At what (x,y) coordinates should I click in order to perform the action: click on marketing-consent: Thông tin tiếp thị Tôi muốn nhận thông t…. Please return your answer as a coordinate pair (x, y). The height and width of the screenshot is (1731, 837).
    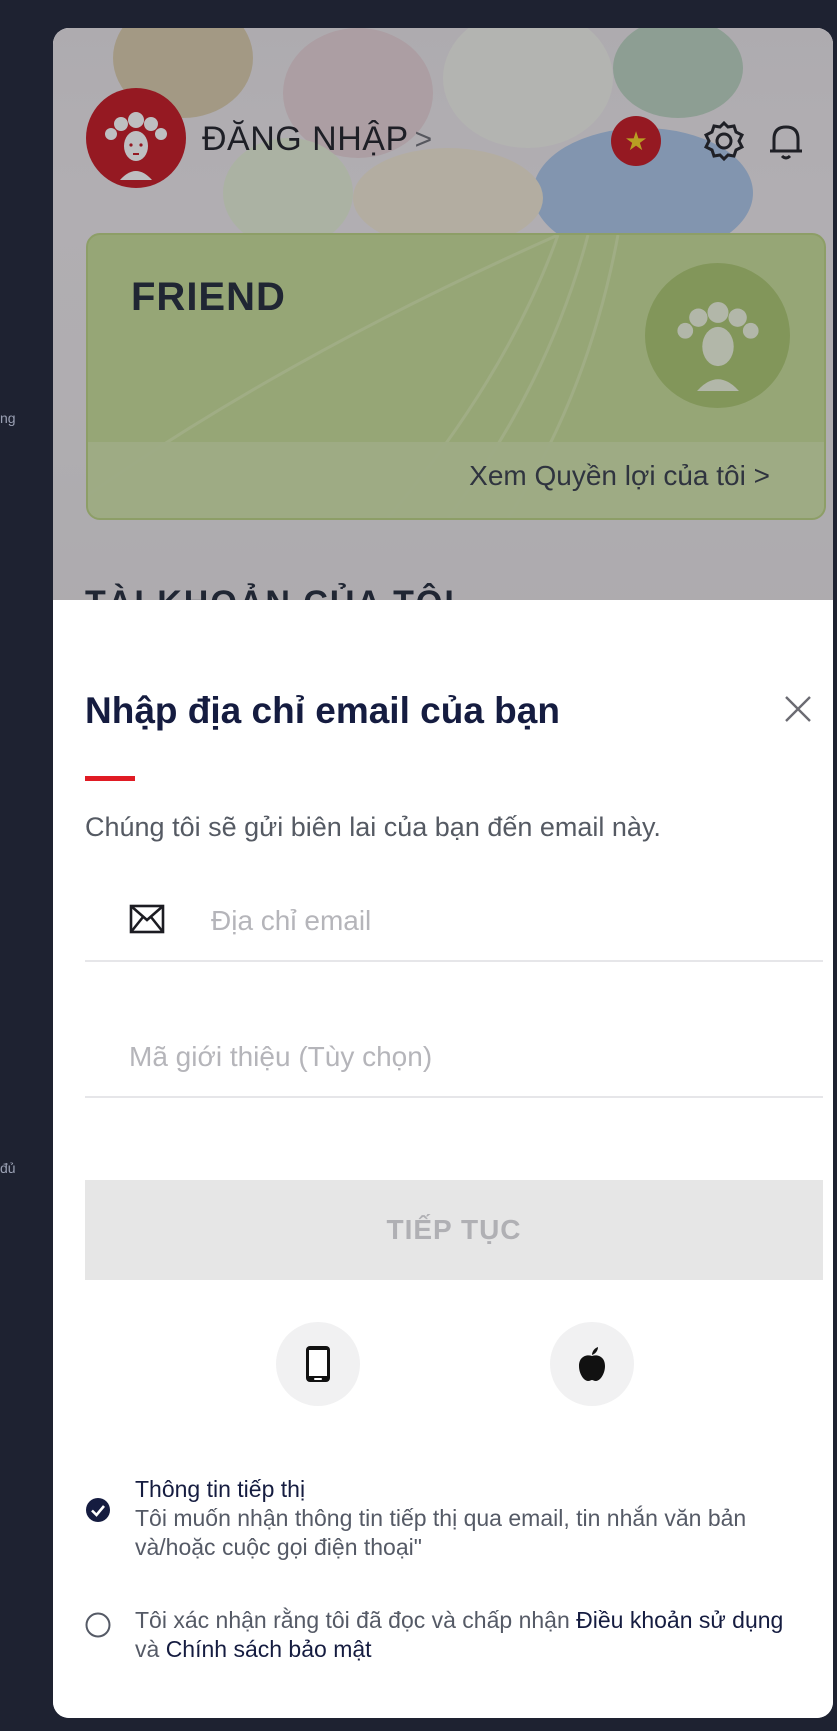
    Looking at the image, I should click on (454, 1520).